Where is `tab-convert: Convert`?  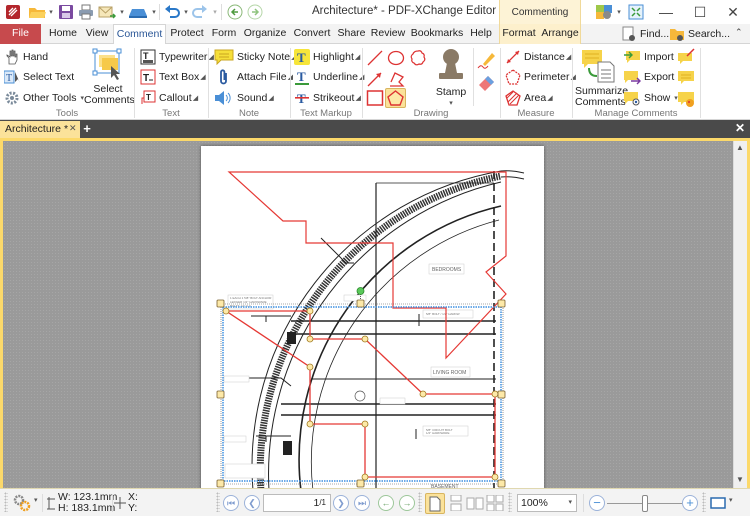 tab-convert: Convert is located at coordinates (312, 34).